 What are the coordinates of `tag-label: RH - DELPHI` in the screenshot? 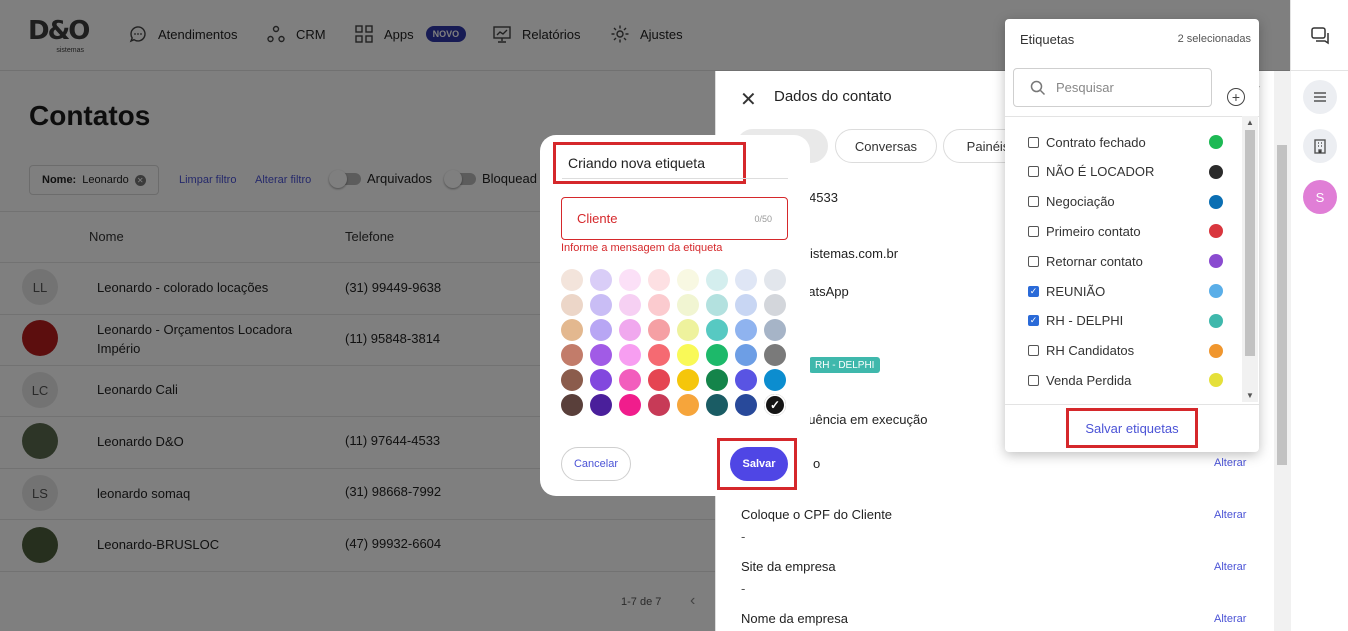 It's located at (1085, 321).